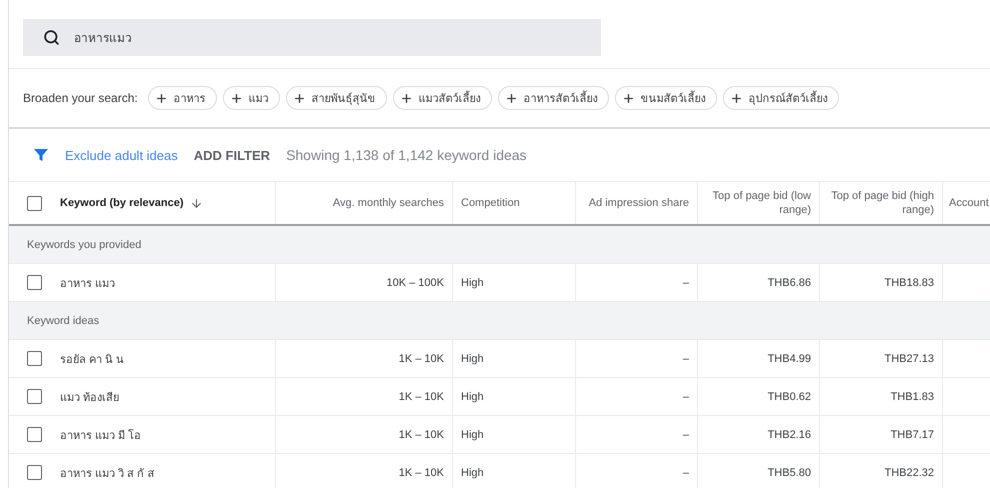 The height and width of the screenshot is (488, 990). I want to click on keyword-text: รอยัล คา นิ น, so click(92, 360).